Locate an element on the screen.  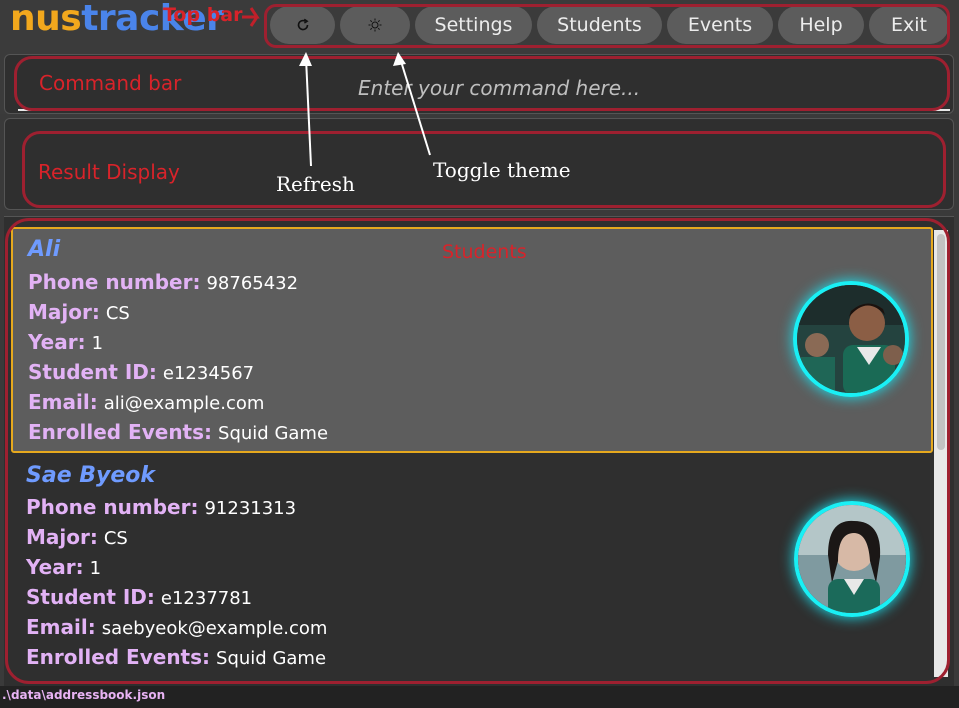
annotation-refresh-label: Refresh is located at coordinates (315, 184).